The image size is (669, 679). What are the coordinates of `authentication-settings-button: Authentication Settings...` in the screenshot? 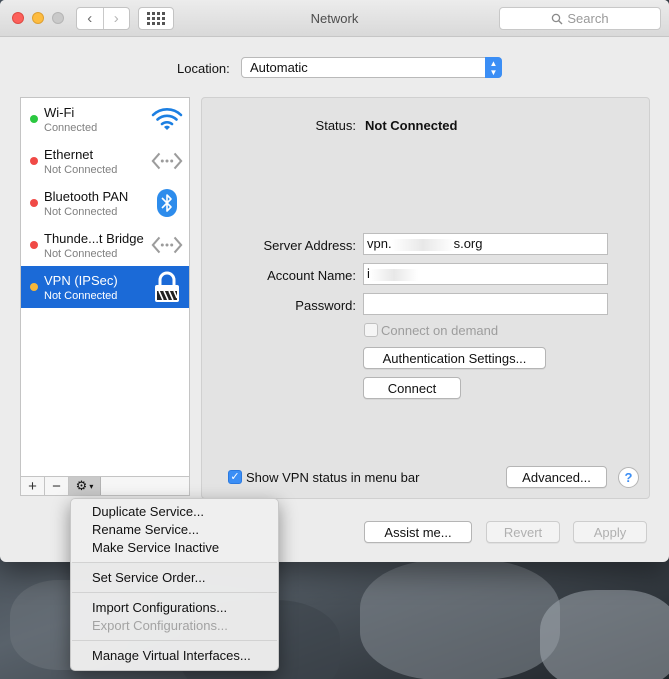 It's located at (454, 358).